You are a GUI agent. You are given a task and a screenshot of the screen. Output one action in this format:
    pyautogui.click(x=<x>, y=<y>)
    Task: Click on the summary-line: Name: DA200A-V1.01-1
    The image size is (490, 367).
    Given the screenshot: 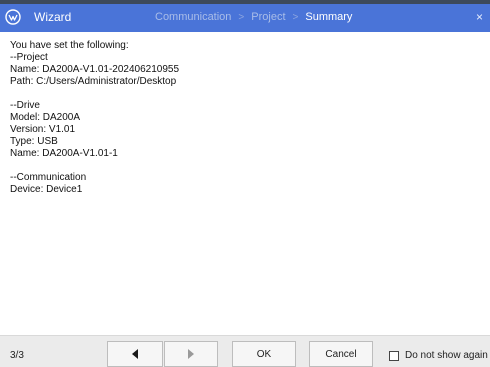 What is the action you would take?
    pyautogui.click(x=64, y=153)
    